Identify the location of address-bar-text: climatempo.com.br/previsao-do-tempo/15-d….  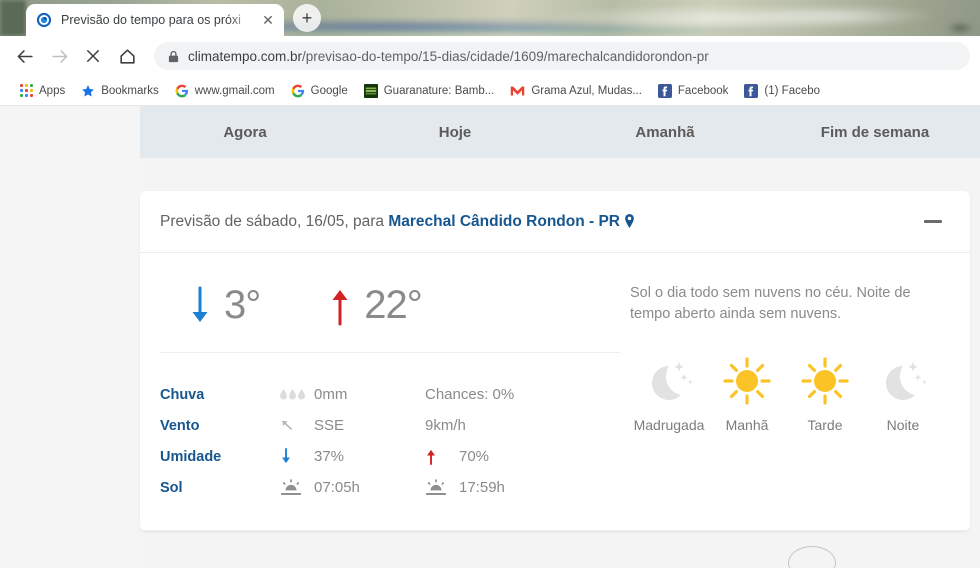
(448, 56).